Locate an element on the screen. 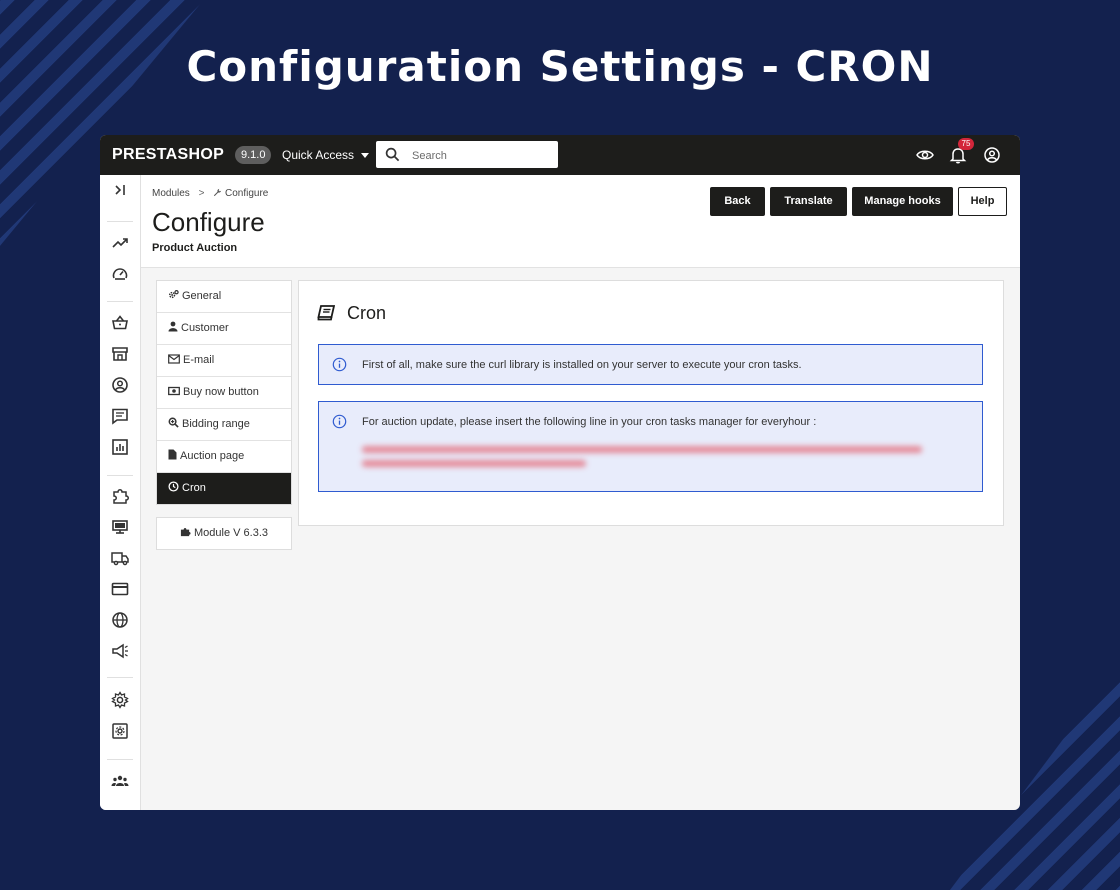  tab-label: Auction page is located at coordinates (212, 456).